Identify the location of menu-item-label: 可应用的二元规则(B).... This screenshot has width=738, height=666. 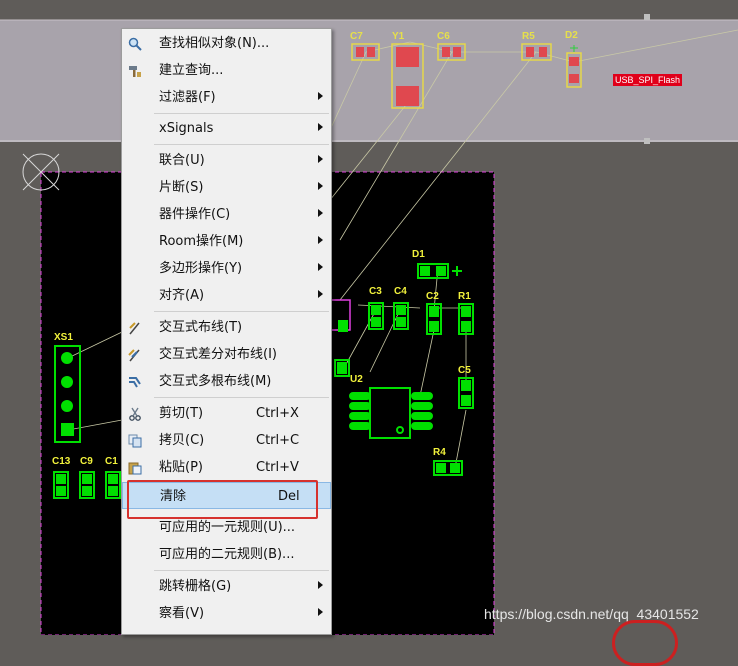
(227, 554).